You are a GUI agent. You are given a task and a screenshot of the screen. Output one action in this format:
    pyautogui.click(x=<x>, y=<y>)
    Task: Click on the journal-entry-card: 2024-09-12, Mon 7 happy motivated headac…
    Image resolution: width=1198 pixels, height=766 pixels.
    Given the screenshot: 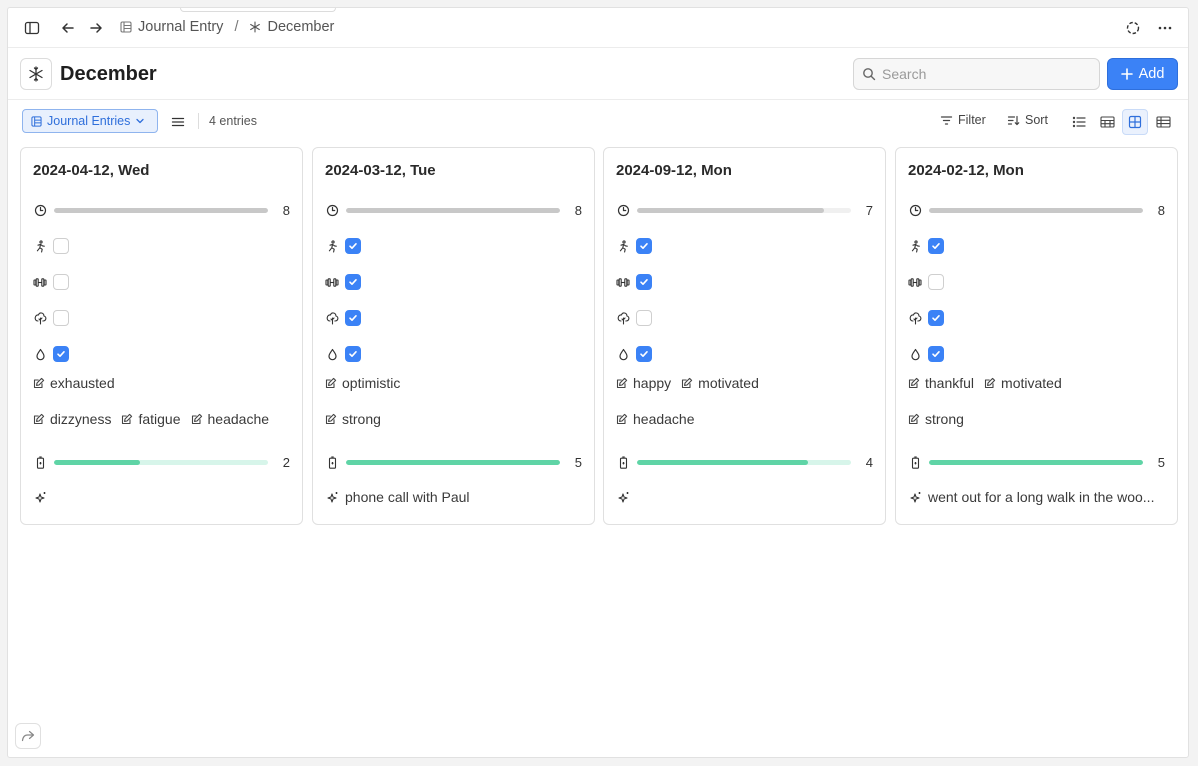 What is the action you would take?
    pyautogui.click(x=744, y=336)
    